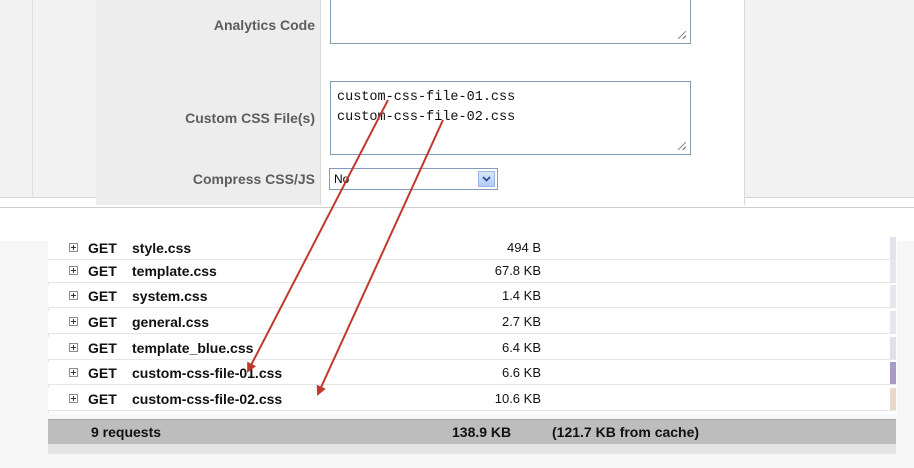  Describe the element at coordinates (510, 22) in the screenshot. I see `analytics-code-textarea` at that location.